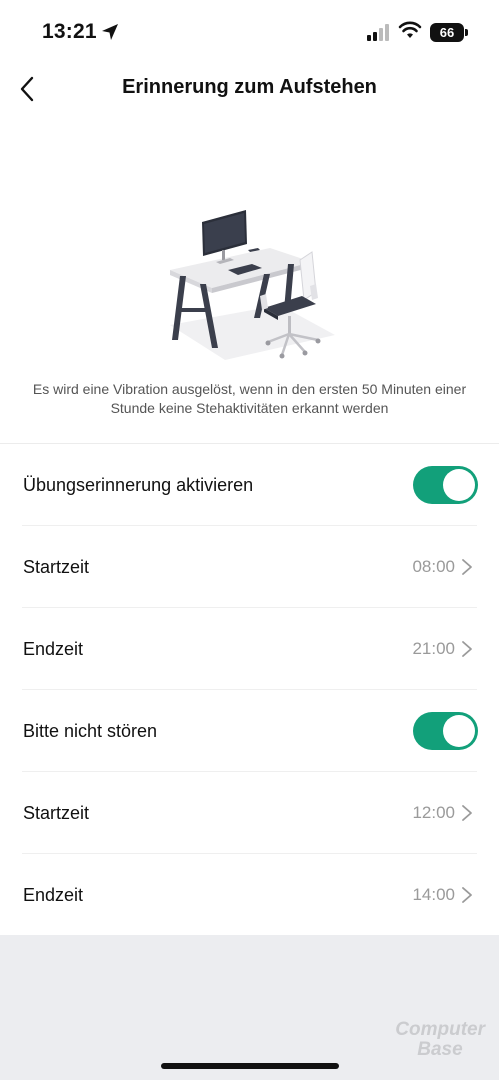 This screenshot has height=1080, width=499. Describe the element at coordinates (249, 649) in the screenshot. I see `end-time-row: Endzeit 21:00` at that location.